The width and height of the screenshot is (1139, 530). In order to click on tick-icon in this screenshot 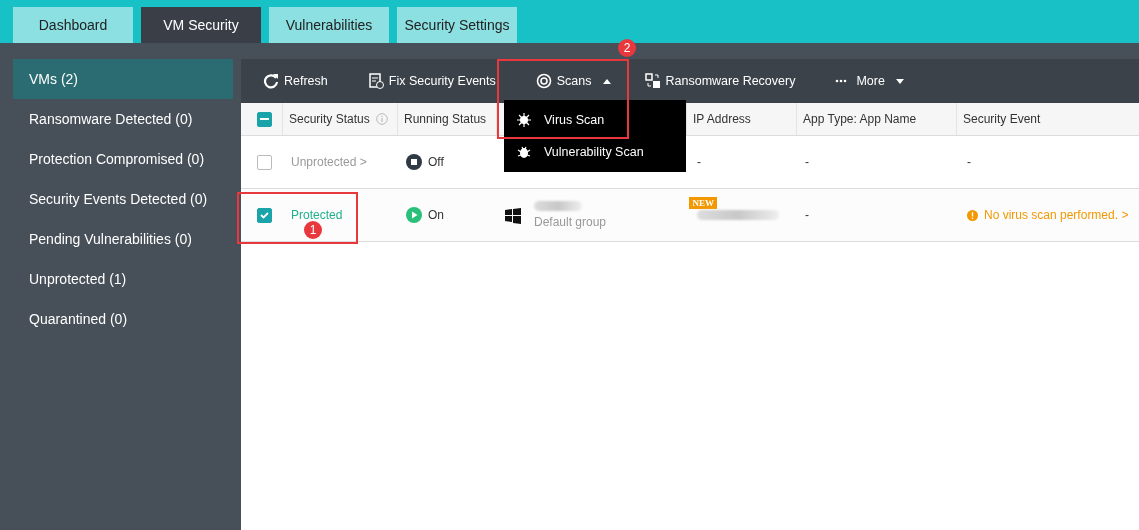, I will do `click(264, 215)`.